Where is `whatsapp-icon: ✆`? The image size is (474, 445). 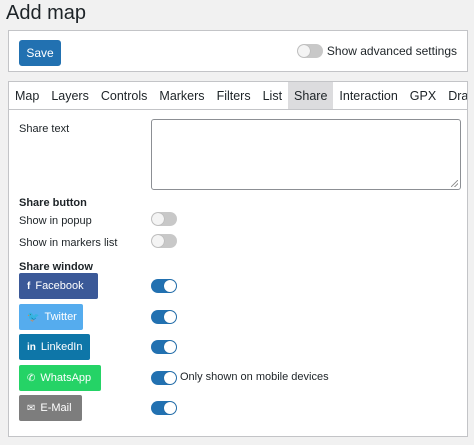 whatsapp-icon: ✆ is located at coordinates (31, 378).